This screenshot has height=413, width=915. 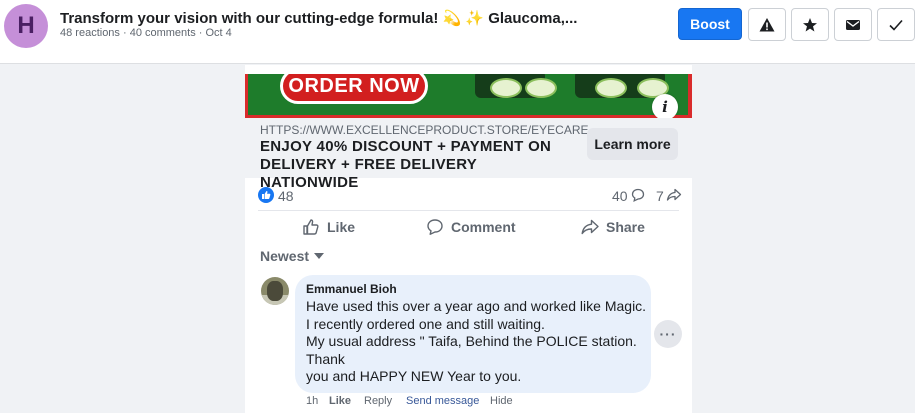 What do you see at coordinates (442, 401) in the screenshot?
I see `send-message-link: Send message` at bounding box center [442, 401].